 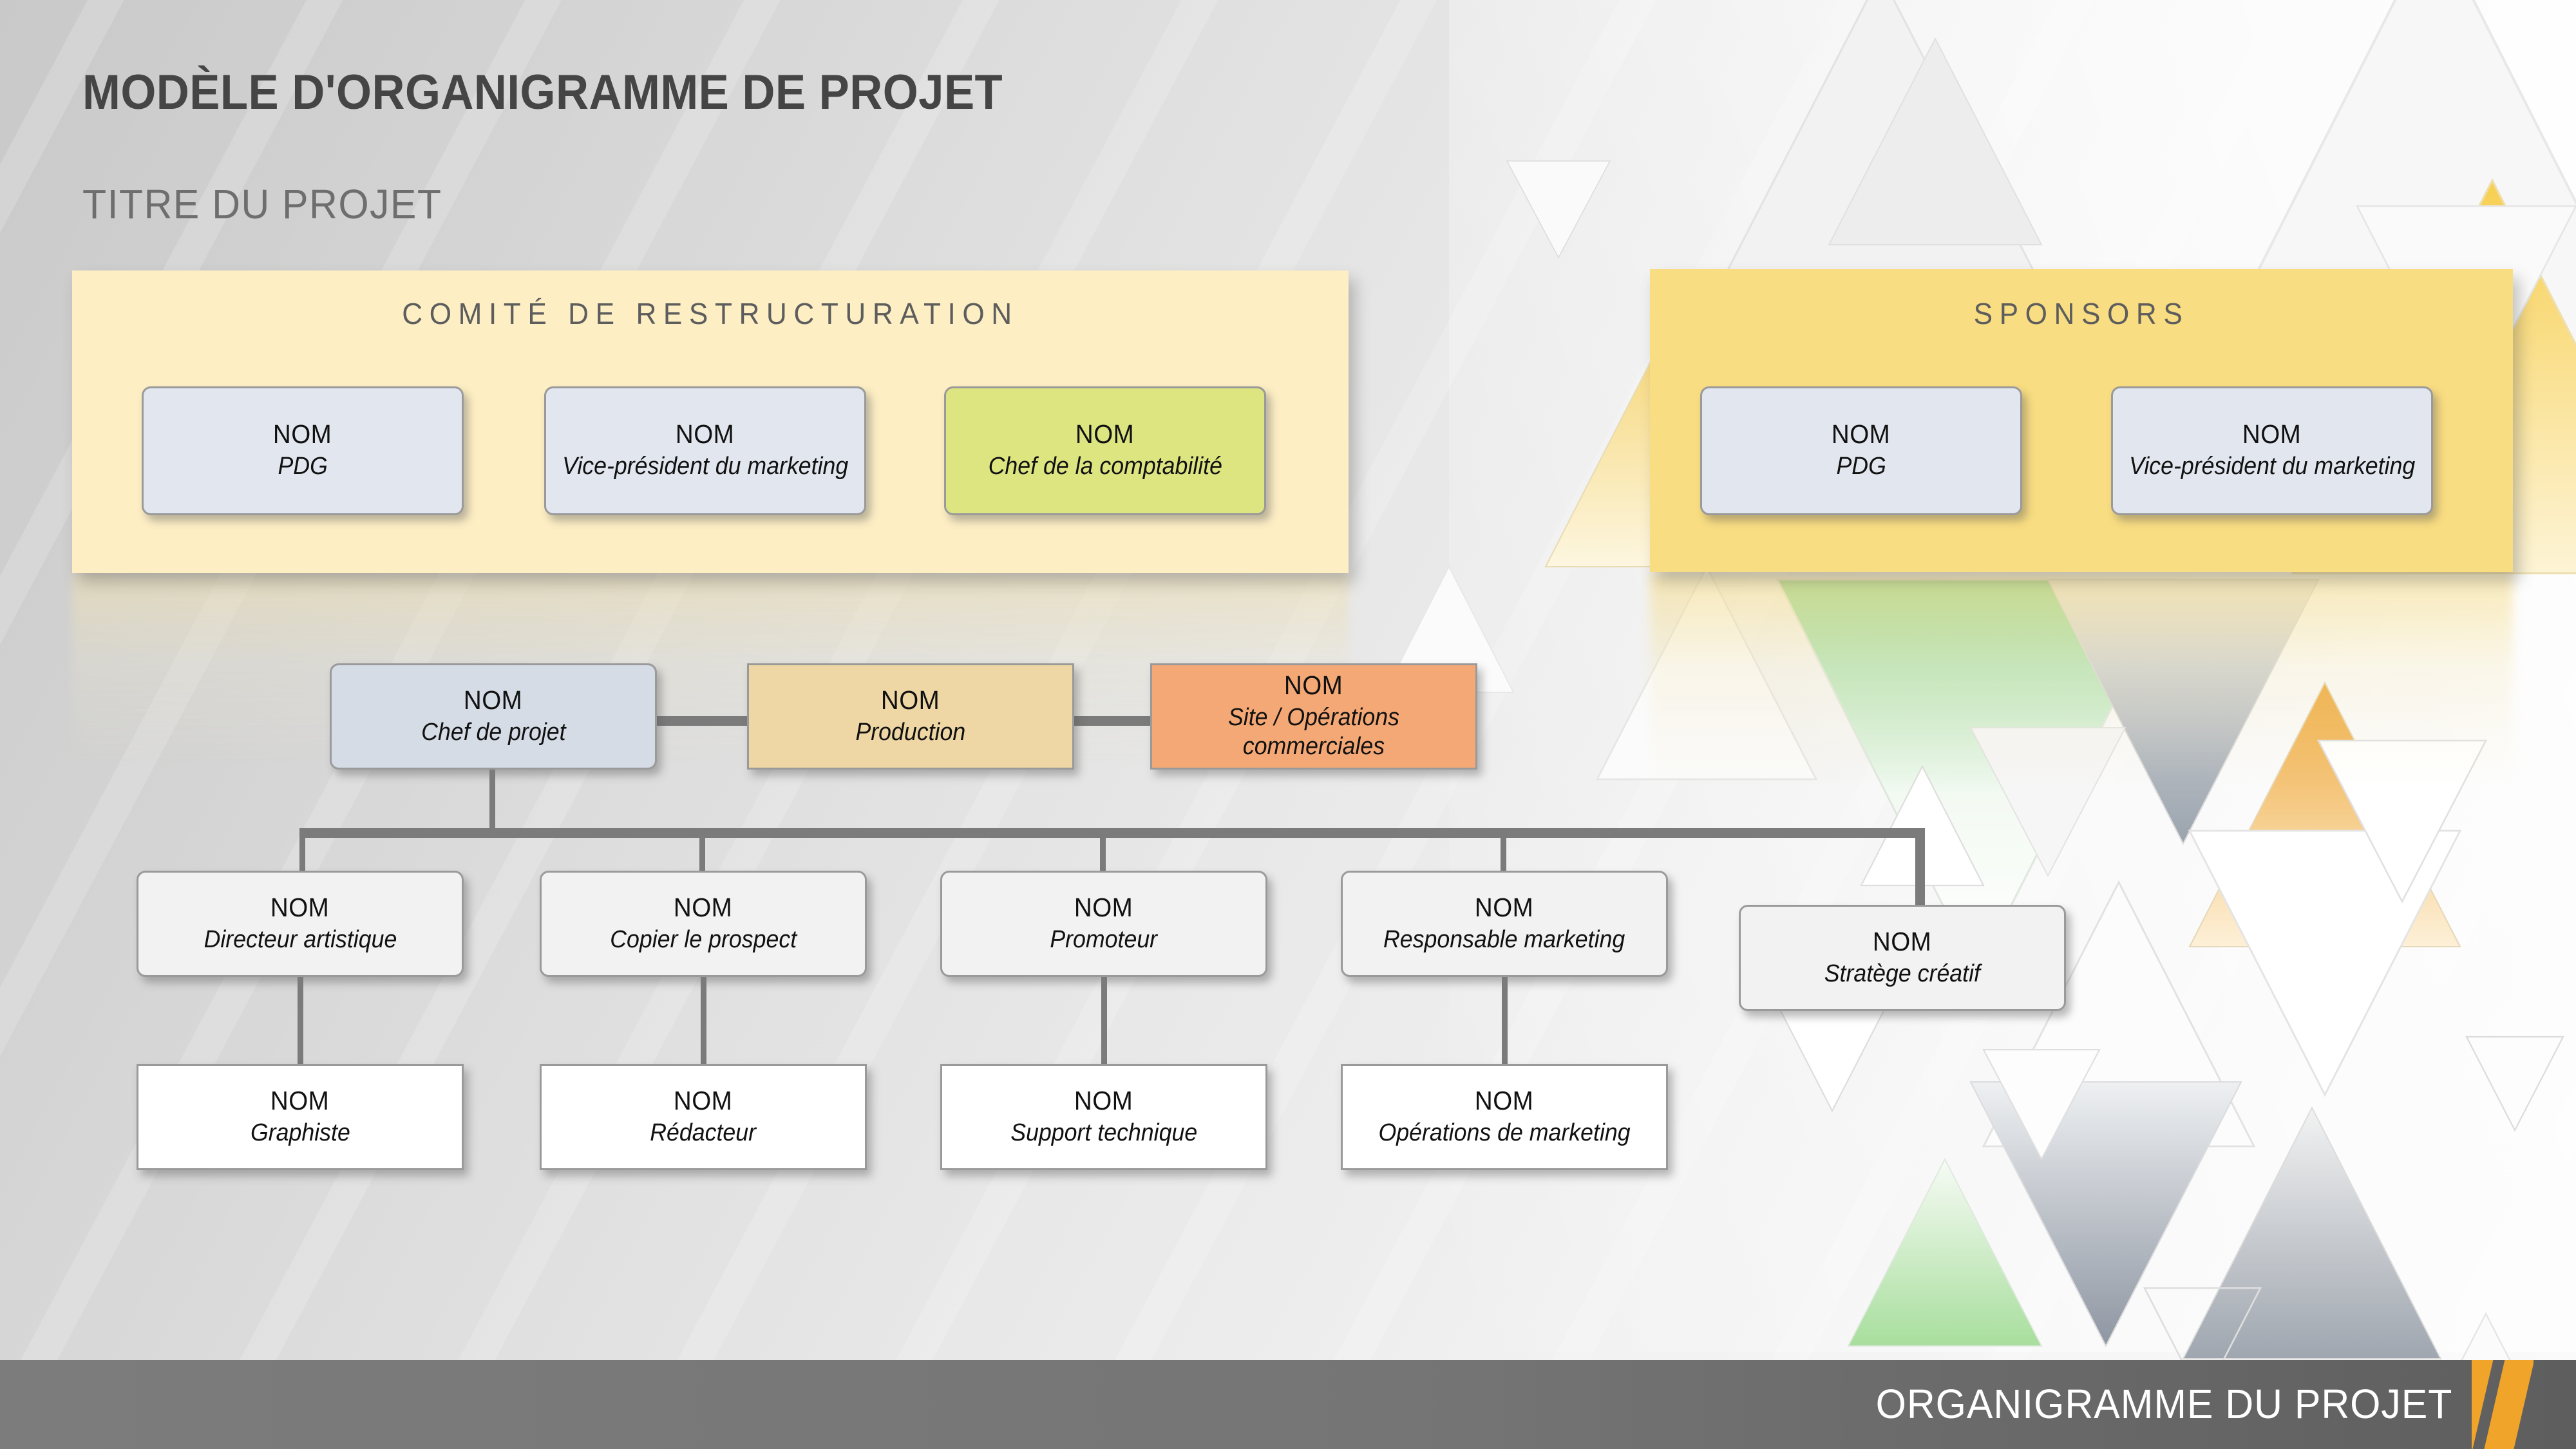 I want to click on committee-member-card-1: NOM PDG, so click(x=303, y=450).